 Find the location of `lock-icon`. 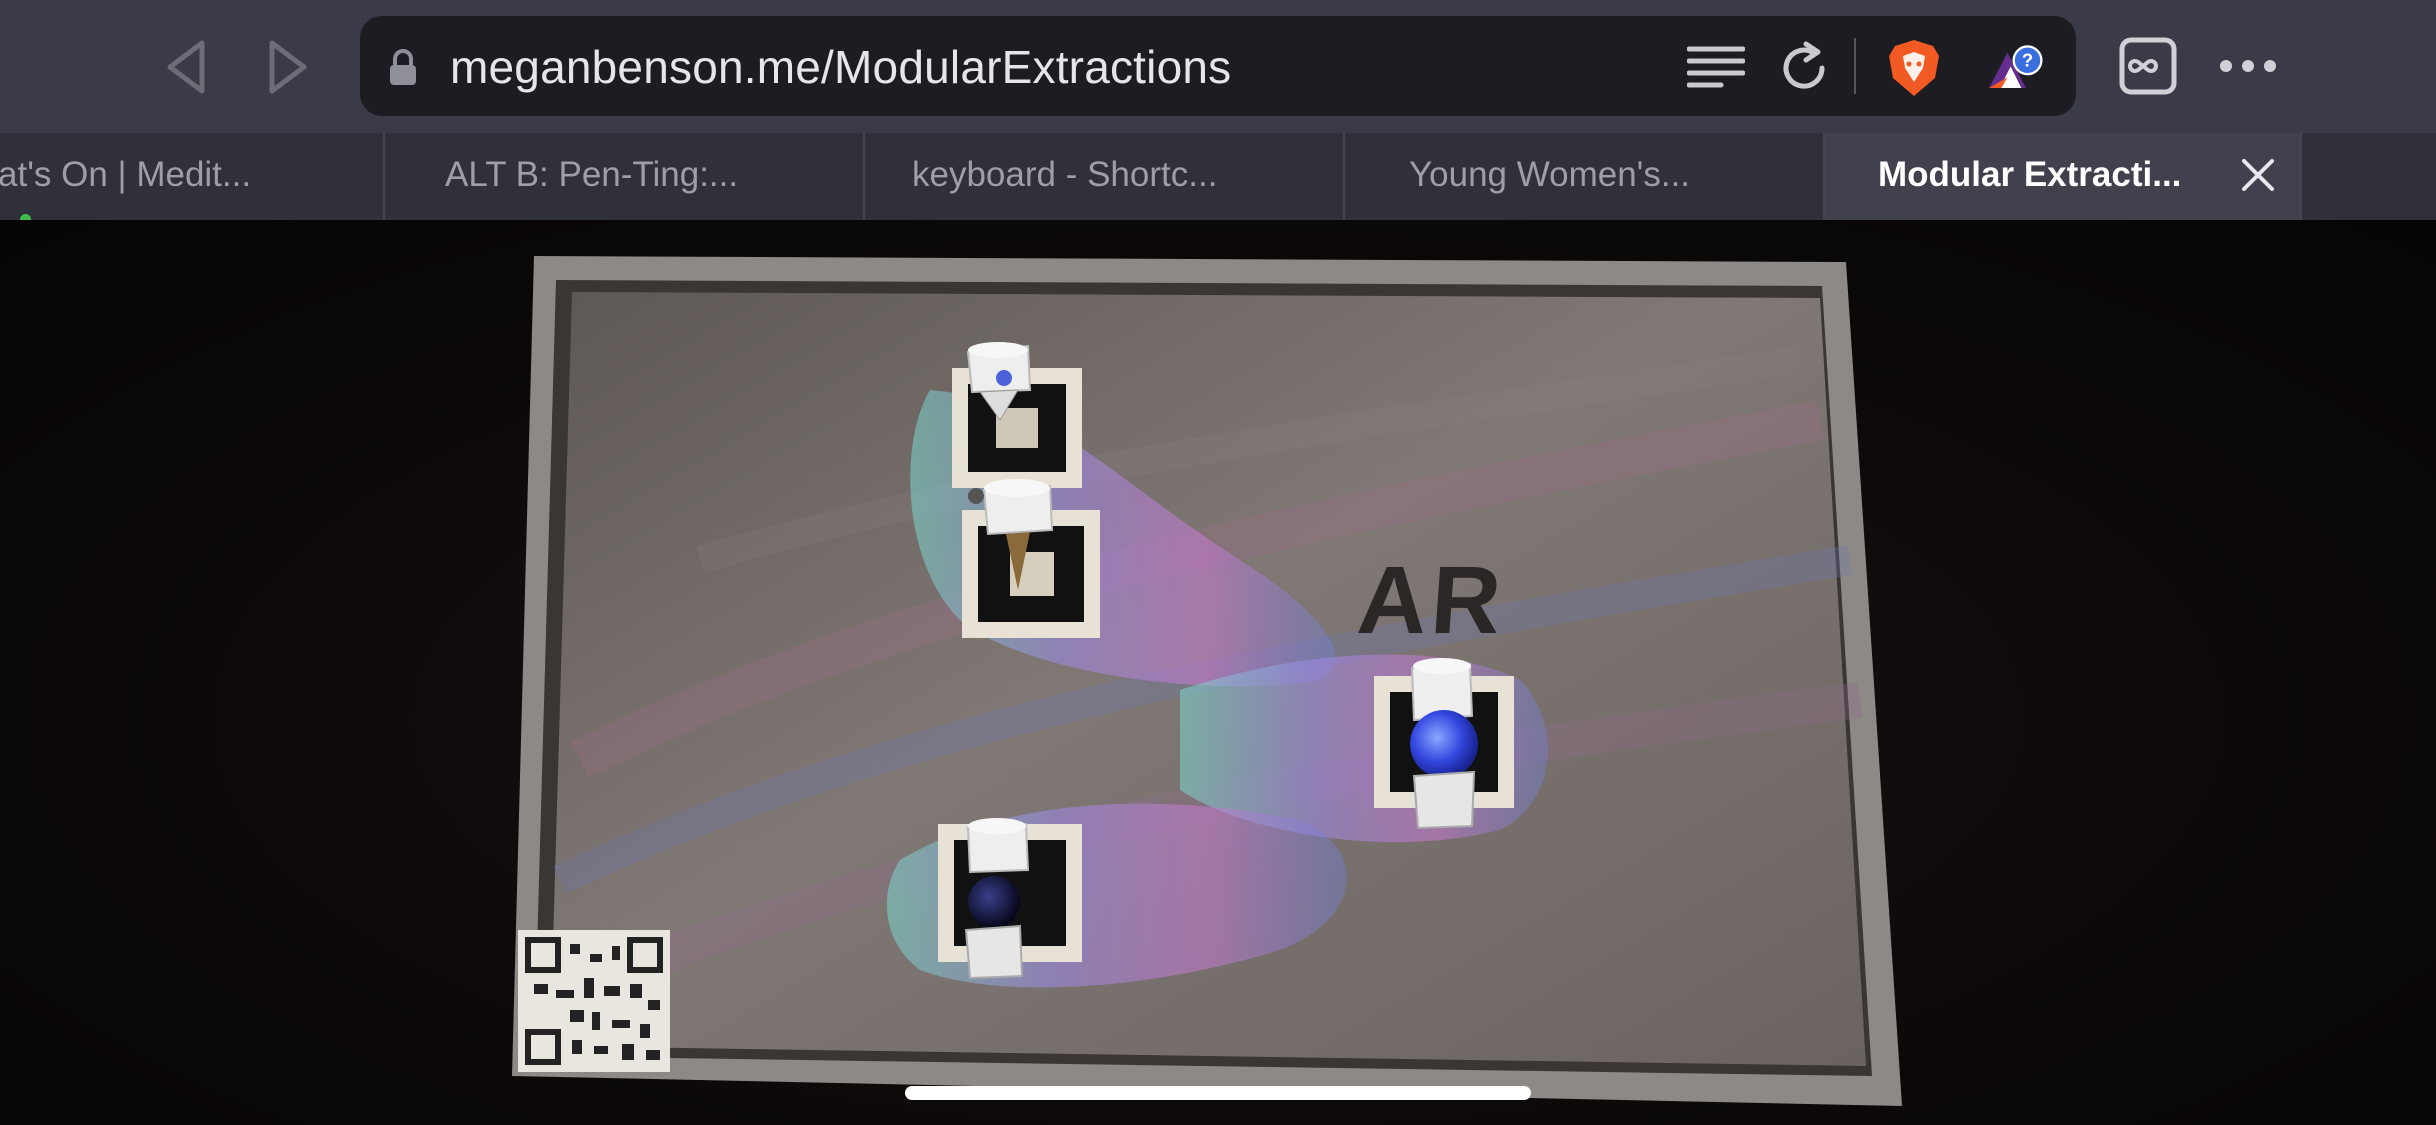

lock-icon is located at coordinates (403, 70).